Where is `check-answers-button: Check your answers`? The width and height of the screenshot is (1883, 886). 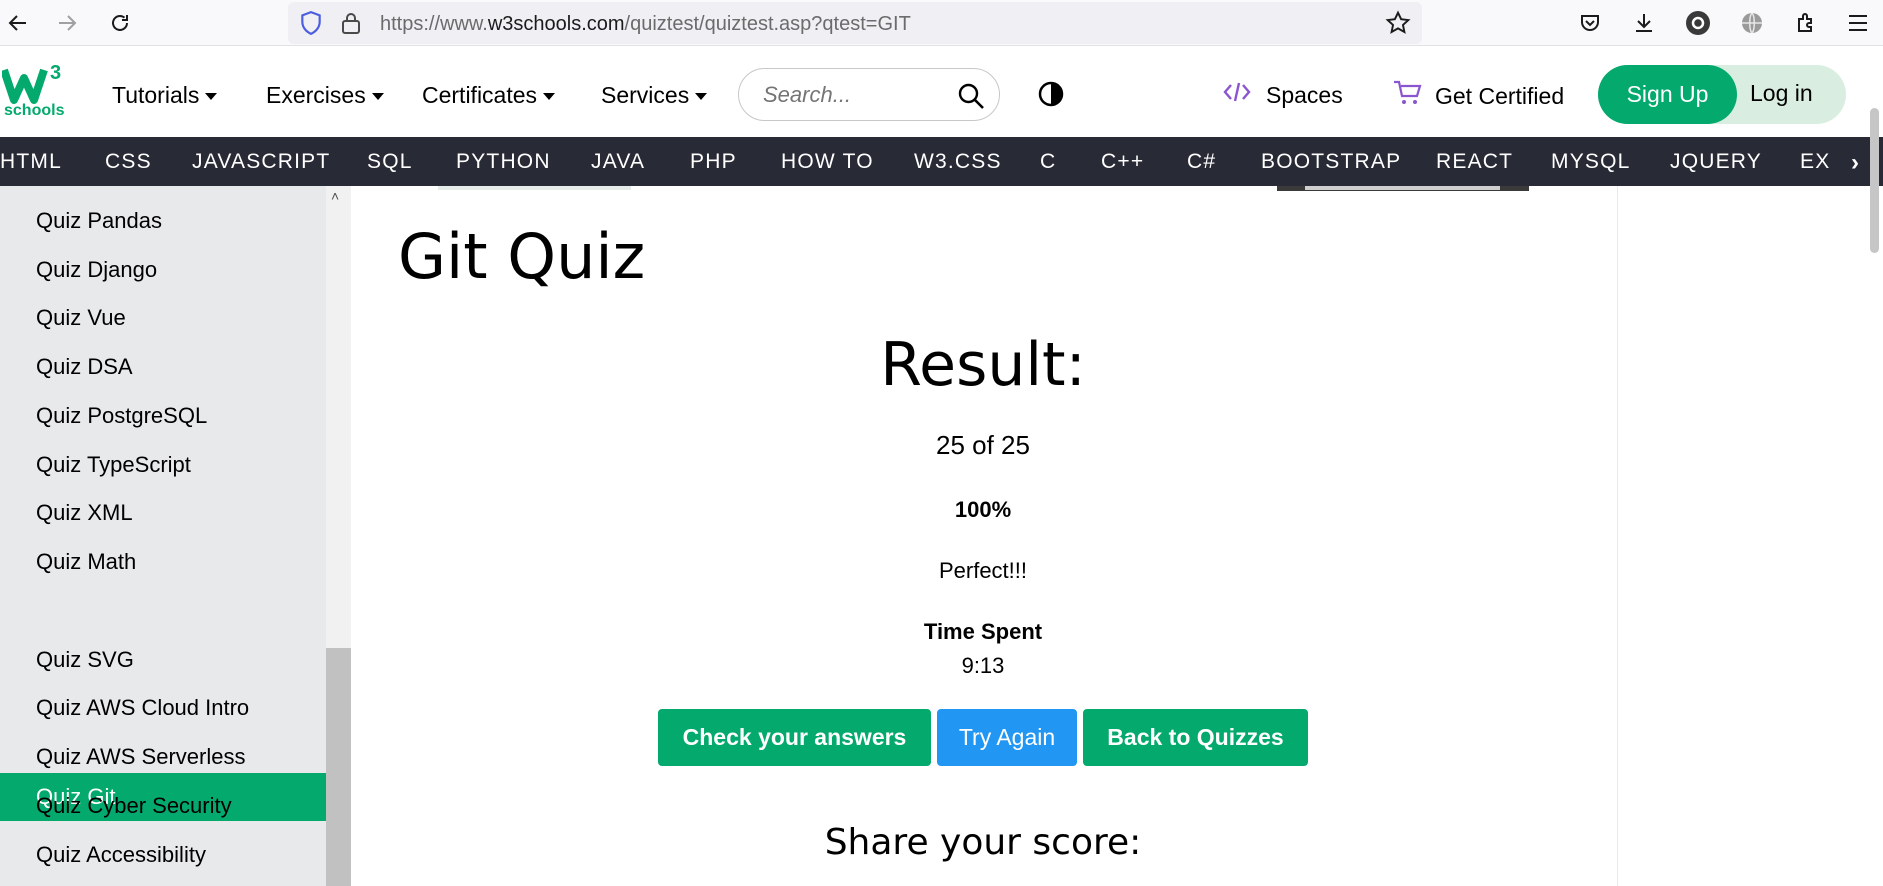
check-answers-button: Check your answers is located at coordinates (794, 737).